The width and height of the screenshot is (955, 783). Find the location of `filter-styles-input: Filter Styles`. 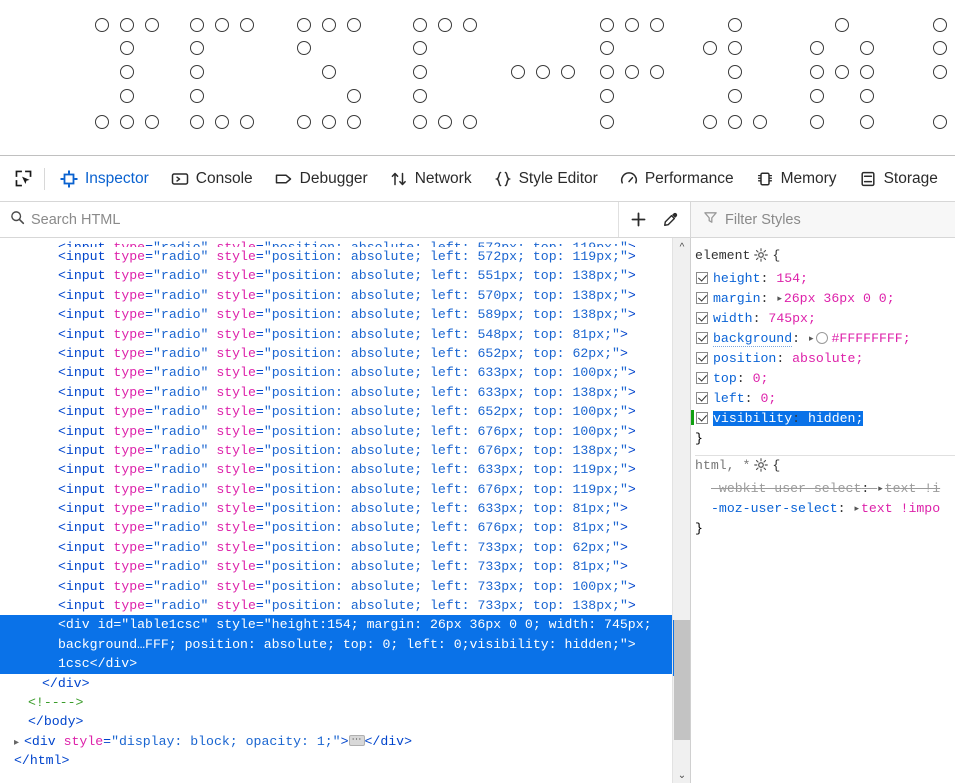

filter-styles-input: Filter Styles is located at coordinates (822, 219).